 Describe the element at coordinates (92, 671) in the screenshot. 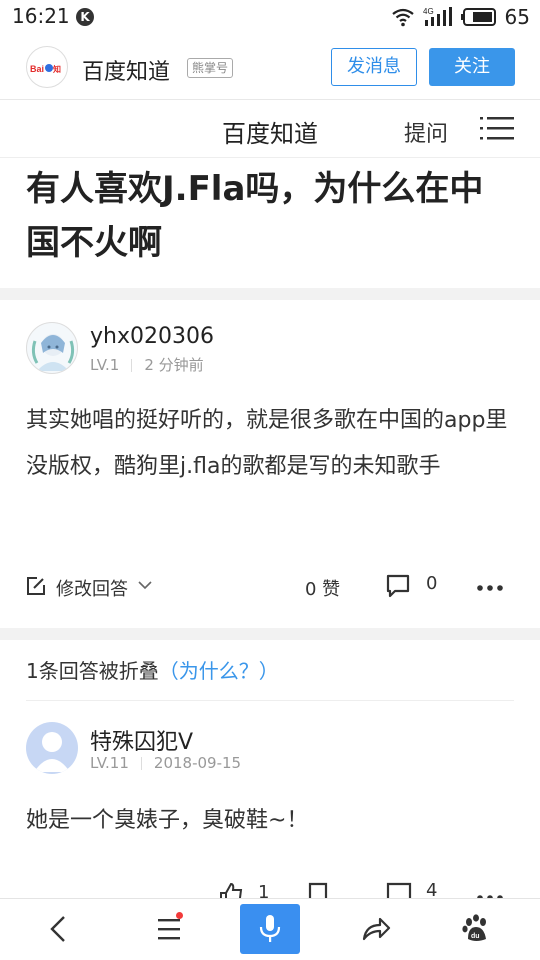

I see `folded-text: 1条回答被折叠` at that location.